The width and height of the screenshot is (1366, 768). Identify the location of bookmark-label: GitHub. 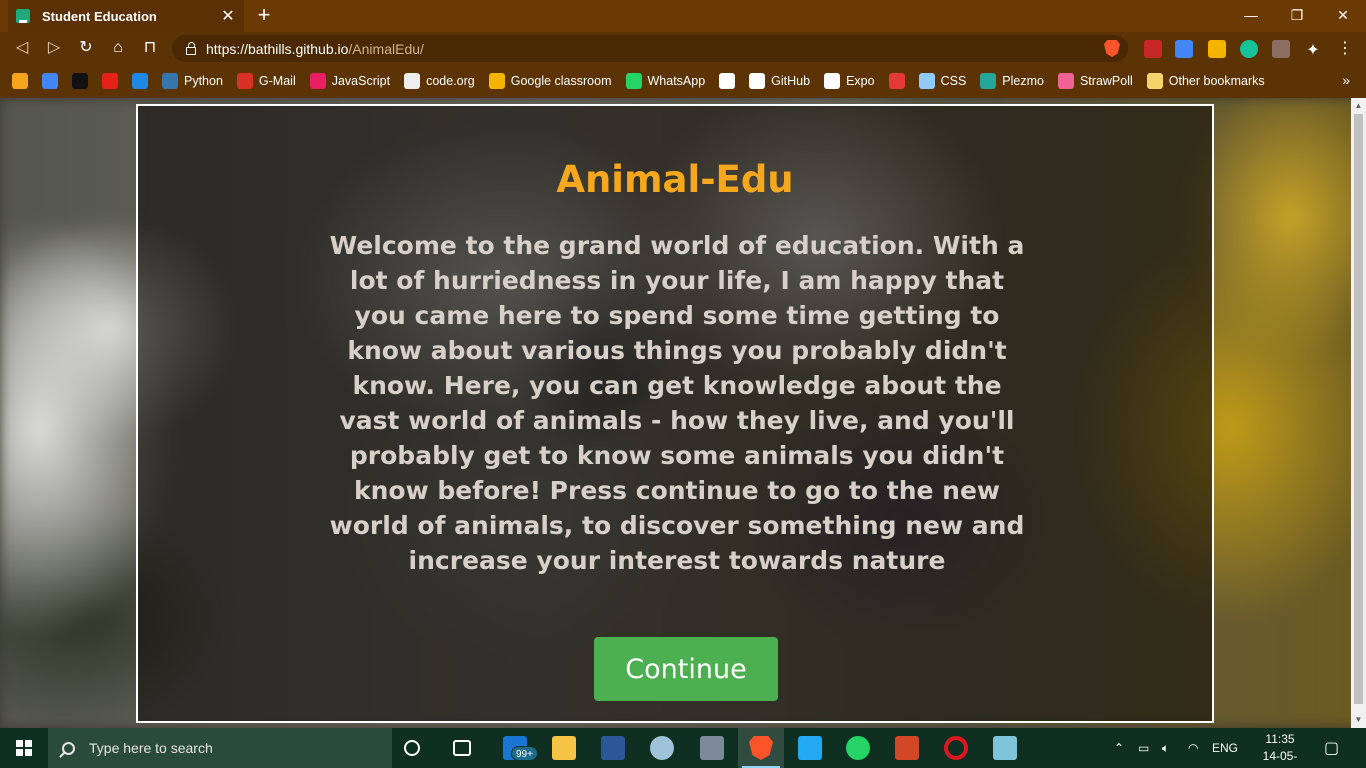
(791, 81).